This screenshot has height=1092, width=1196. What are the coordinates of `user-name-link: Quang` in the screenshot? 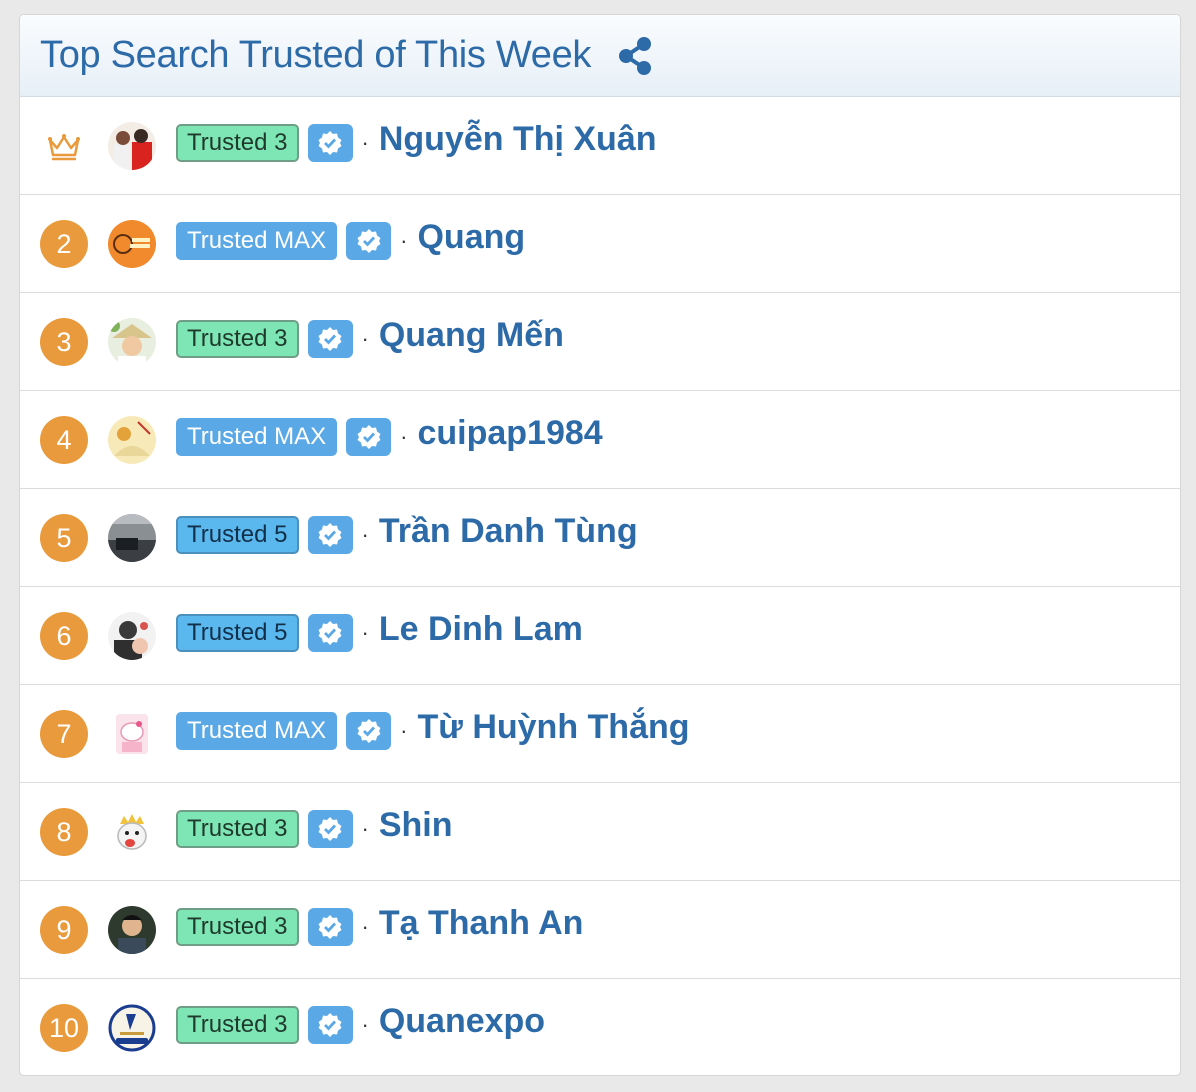 It's located at (471, 237).